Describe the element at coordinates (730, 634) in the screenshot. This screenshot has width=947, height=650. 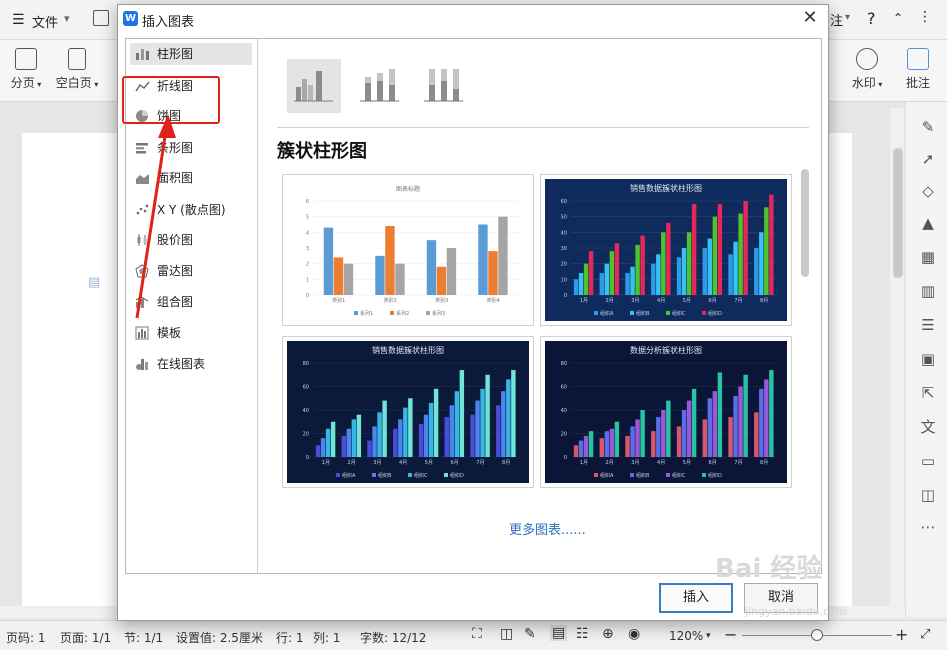
I see `zoom-out-button: −` at that location.